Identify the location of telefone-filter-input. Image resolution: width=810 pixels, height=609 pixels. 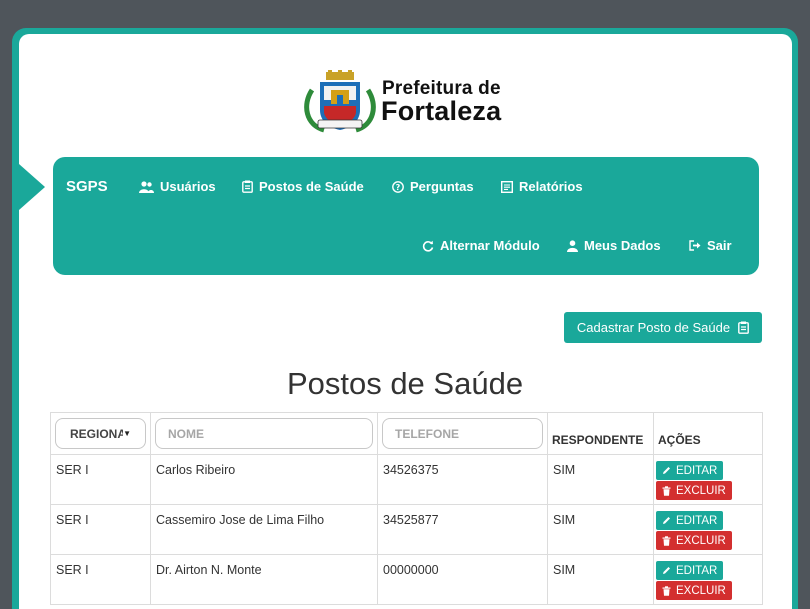
(462, 433).